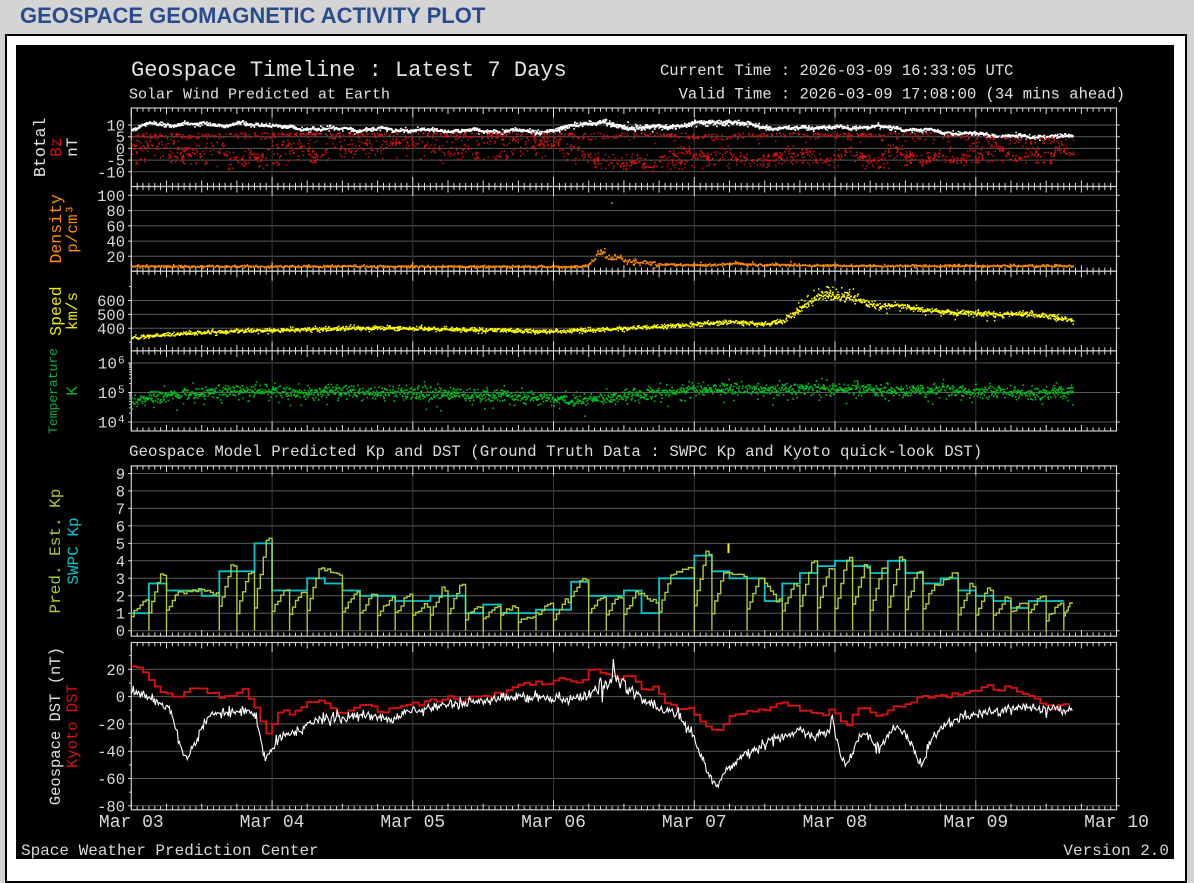 This screenshot has height=883, width=1194. Describe the element at coordinates (56, 726) in the screenshot. I see `svg-text: Geospace DST (nT)` at that location.